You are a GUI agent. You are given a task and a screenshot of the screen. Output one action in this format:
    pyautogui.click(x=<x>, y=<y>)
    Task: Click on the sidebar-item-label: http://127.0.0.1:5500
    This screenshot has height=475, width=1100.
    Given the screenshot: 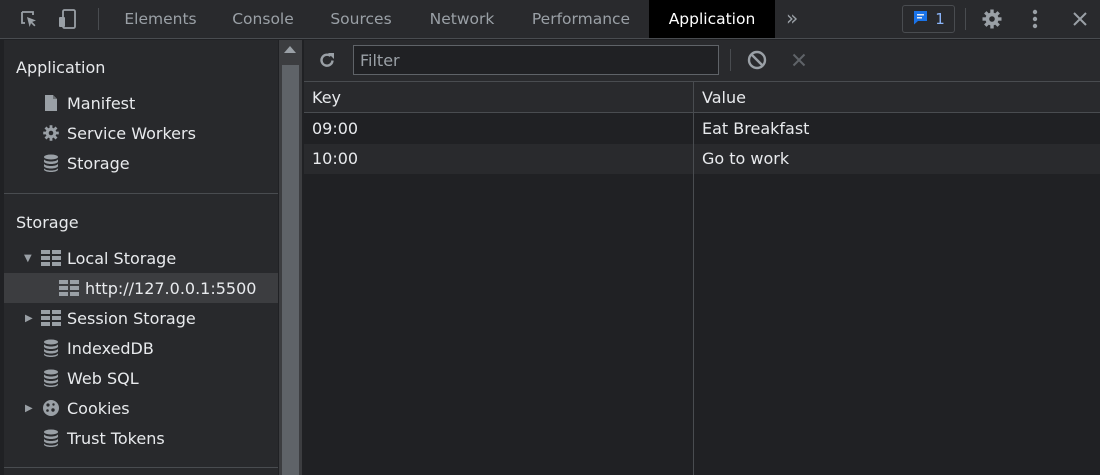 What is the action you would take?
    pyautogui.click(x=171, y=288)
    